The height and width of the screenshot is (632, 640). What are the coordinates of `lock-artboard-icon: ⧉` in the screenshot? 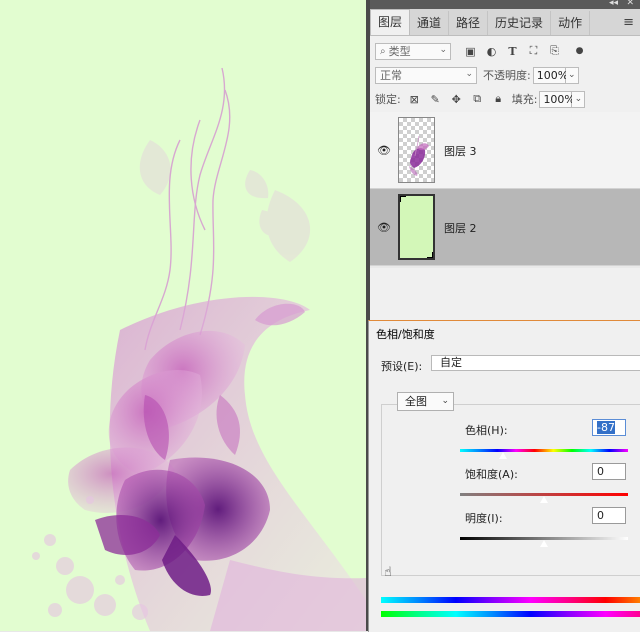 It's located at (477, 99).